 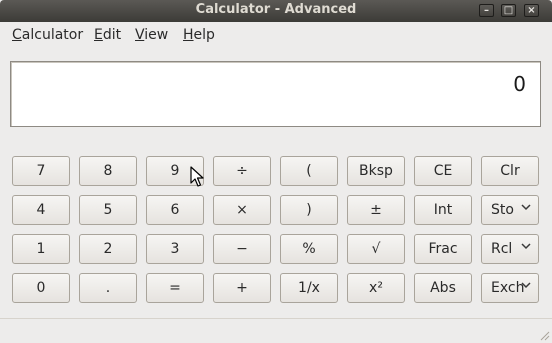 What do you see at coordinates (242, 288) in the screenshot?
I see `add-button: +` at bounding box center [242, 288].